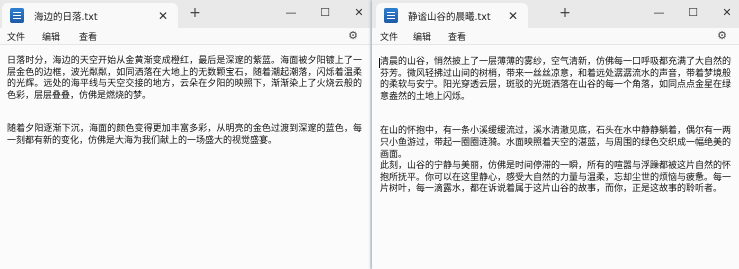  I want to click on text-cursor, so click(379, 63).